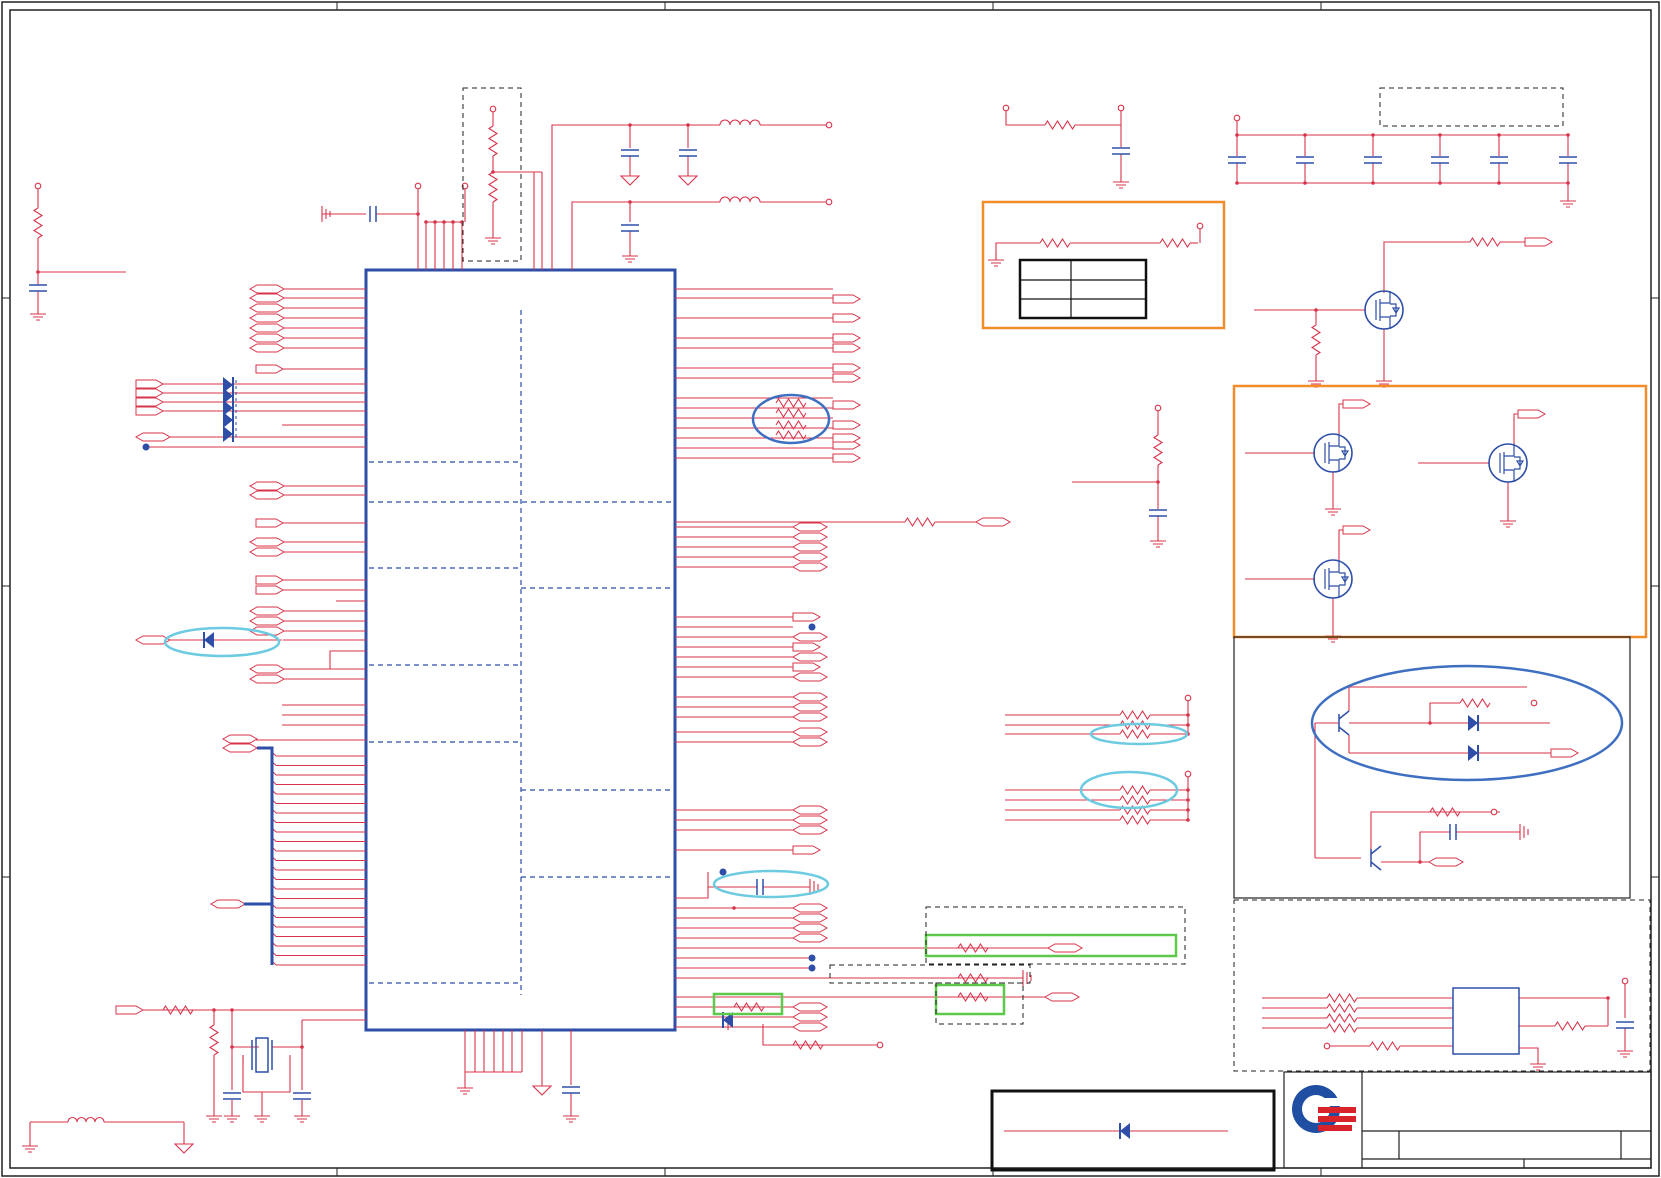 Image resolution: width=1661 pixels, height=1178 pixels. Describe the element at coordinates (1440, 511) in the screenshot. I see `highlight-box-orange-right` at that location.